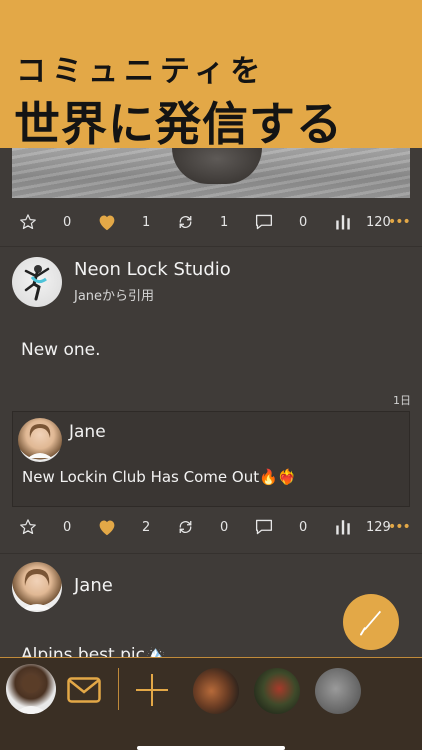 The height and width of the screenshot is (750, 422). What do you see at coordinates (118, 689) in the screenshot?
I see `separator` at bounding box center [118, 689].